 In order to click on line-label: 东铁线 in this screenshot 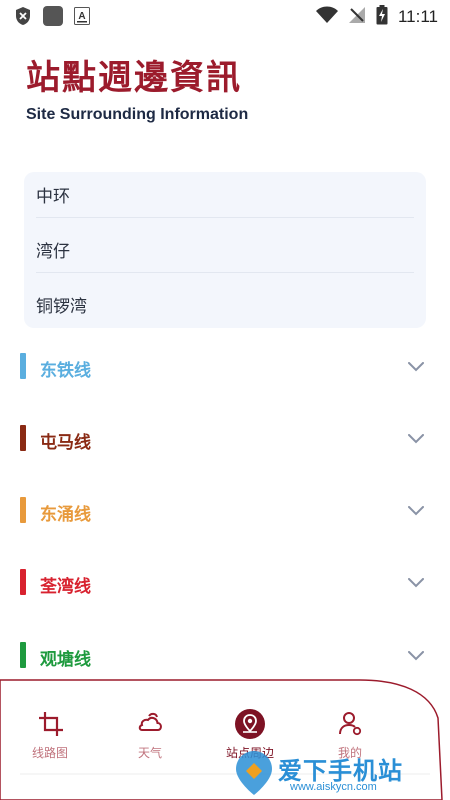, I will do `click(65, 371)`.